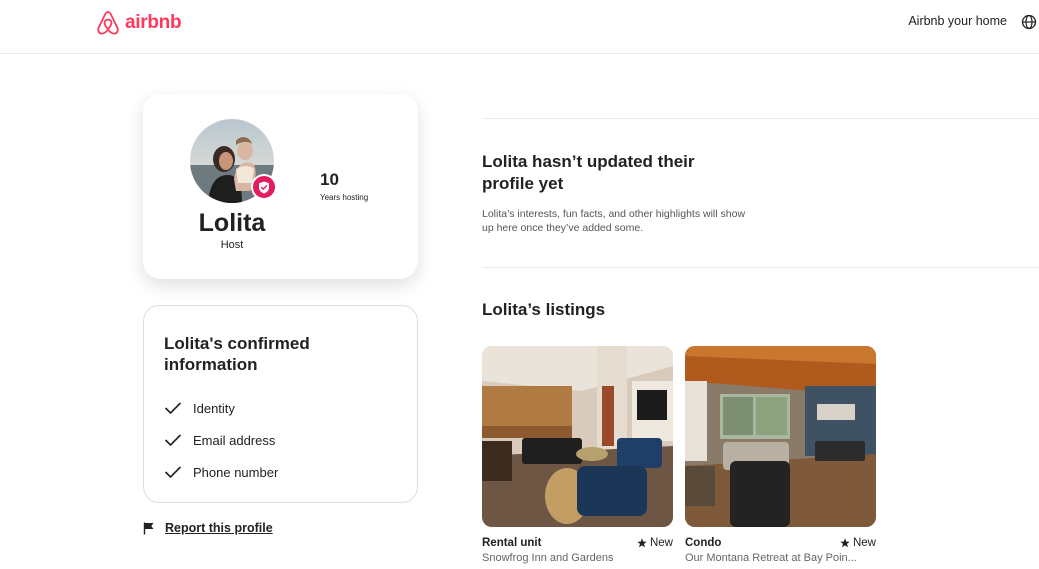 Image resolution: width=1039 pixels, height=569 pixels. I want to click on logo-text: airbnb, so click(153, 22).